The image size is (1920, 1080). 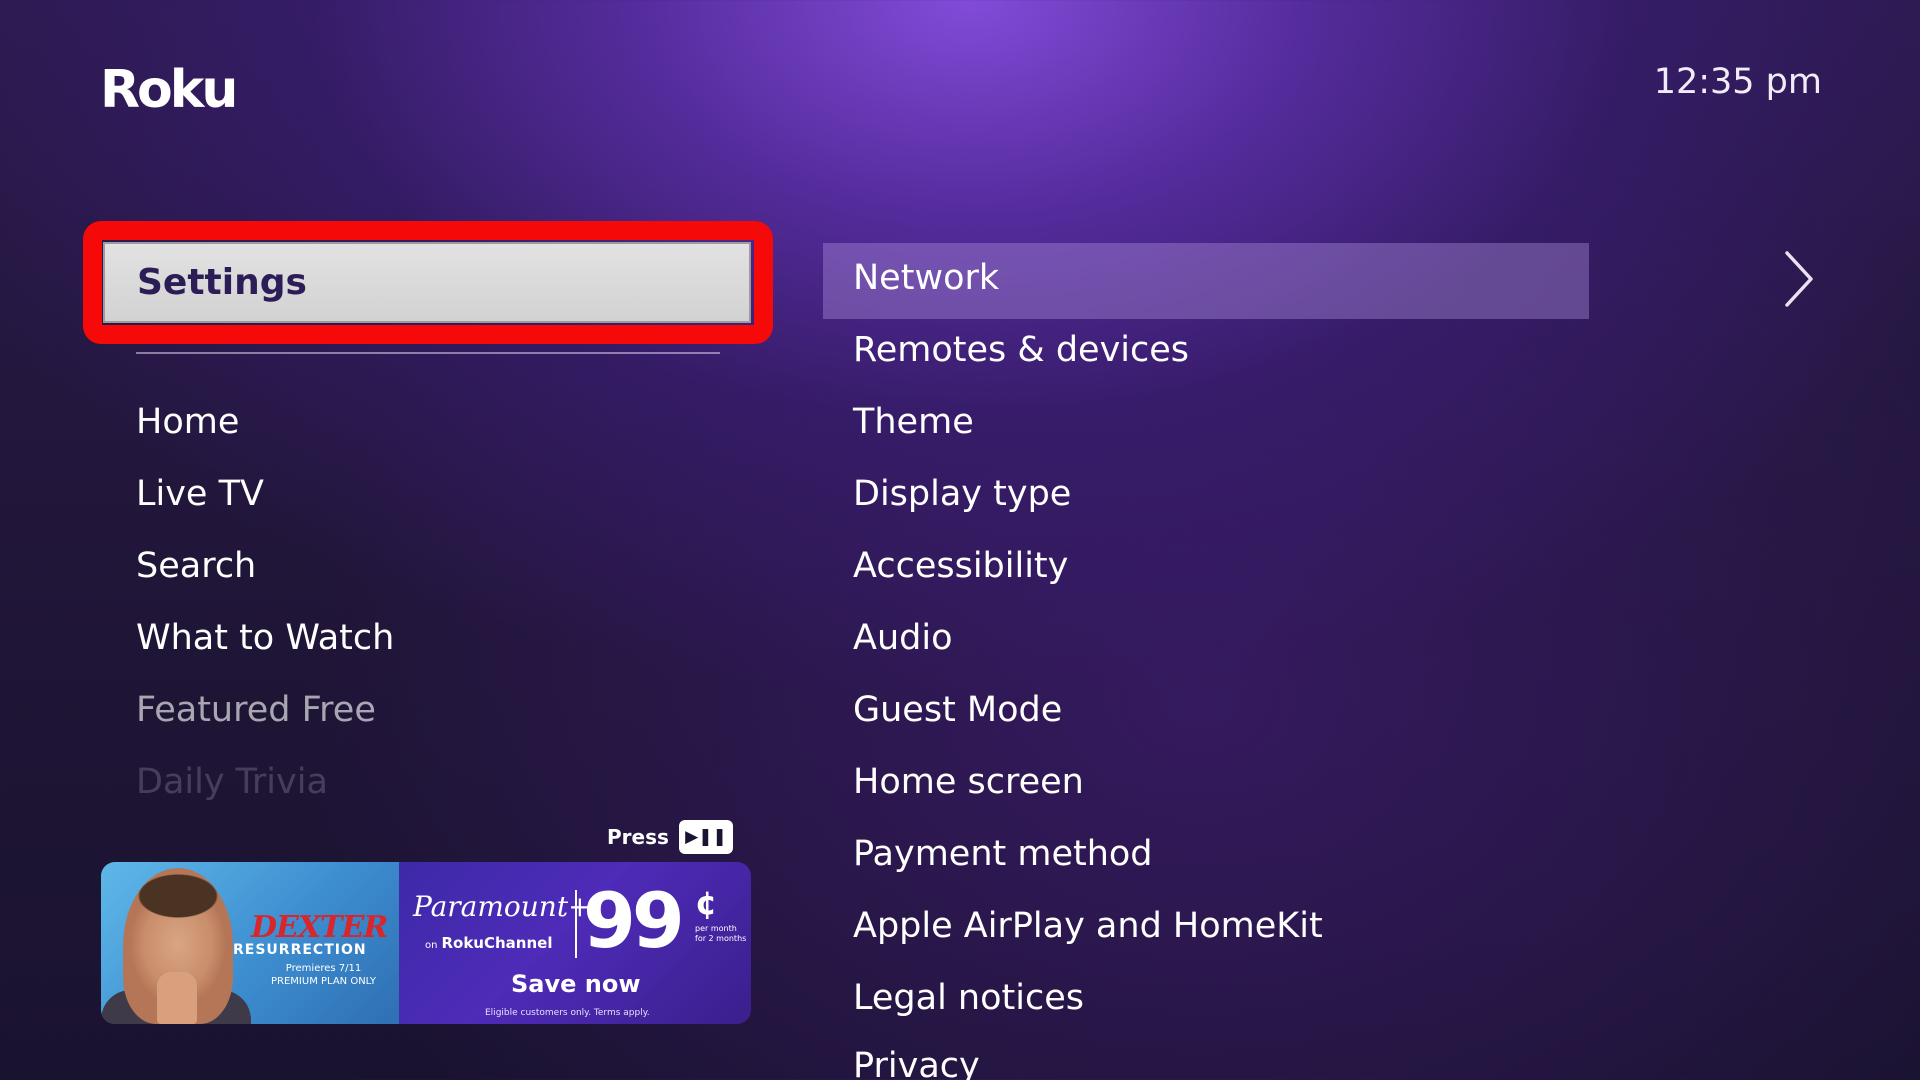 I want to click on settings-item-remotes-devices: Remotes & devices, so click(x=1021, y=350).